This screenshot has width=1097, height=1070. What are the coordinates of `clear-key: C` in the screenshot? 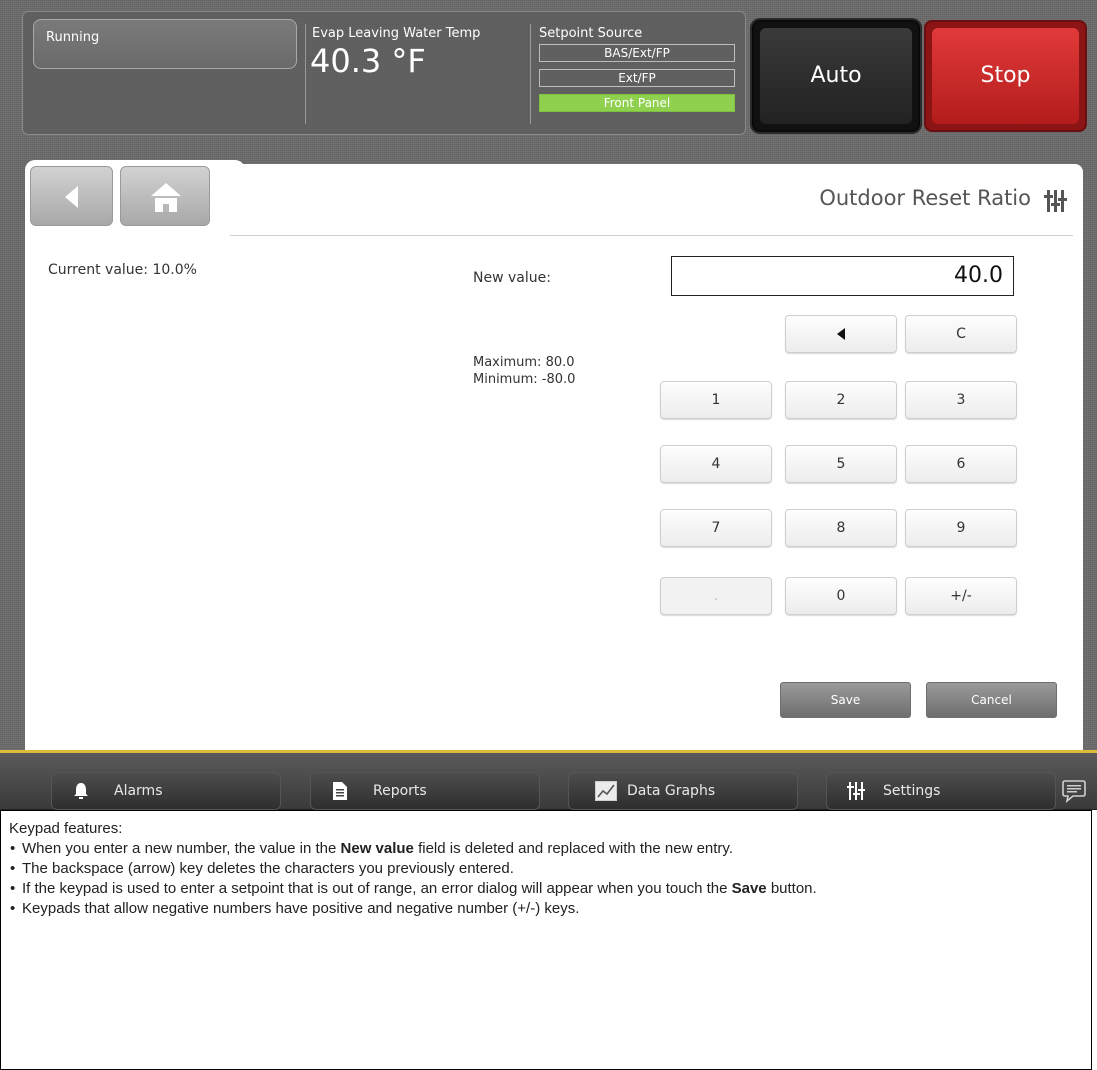 It's located at (961, 334).